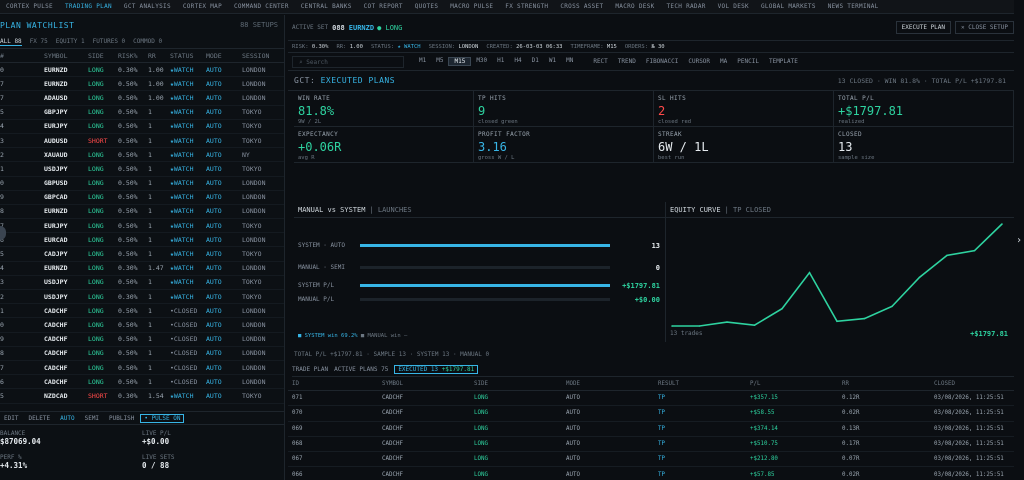 Image resolution: width=1024 pixels, height=480 pixels. I want to click on watchlist-row: 9 GBPCAD LONG 0.50% 1 ★WATCH AUTO LONDON, so click(142, 198).